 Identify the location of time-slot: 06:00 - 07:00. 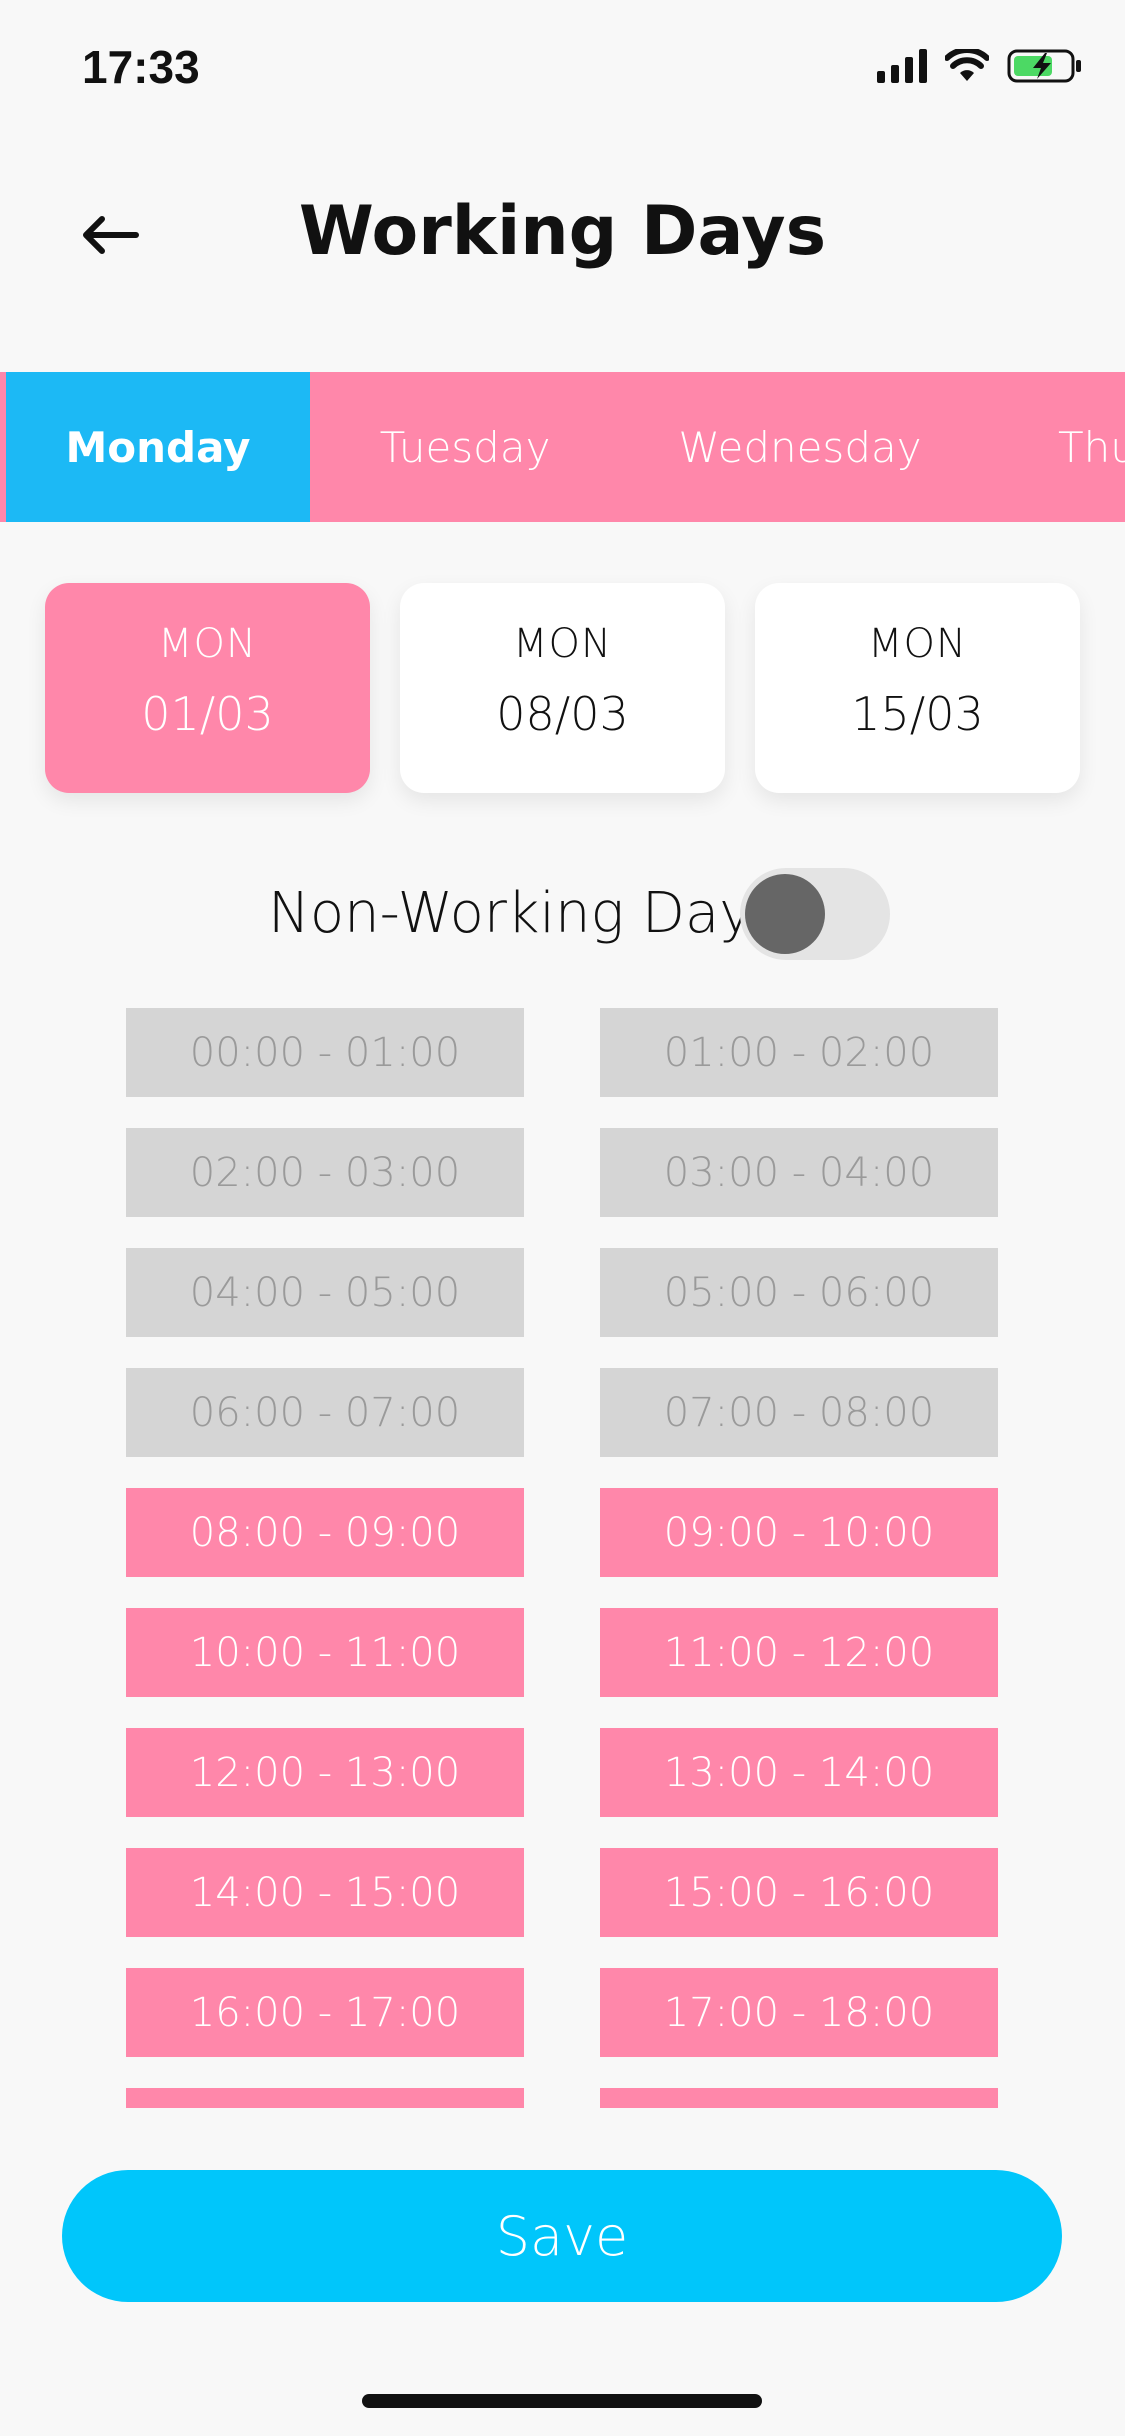
(325, 1412).